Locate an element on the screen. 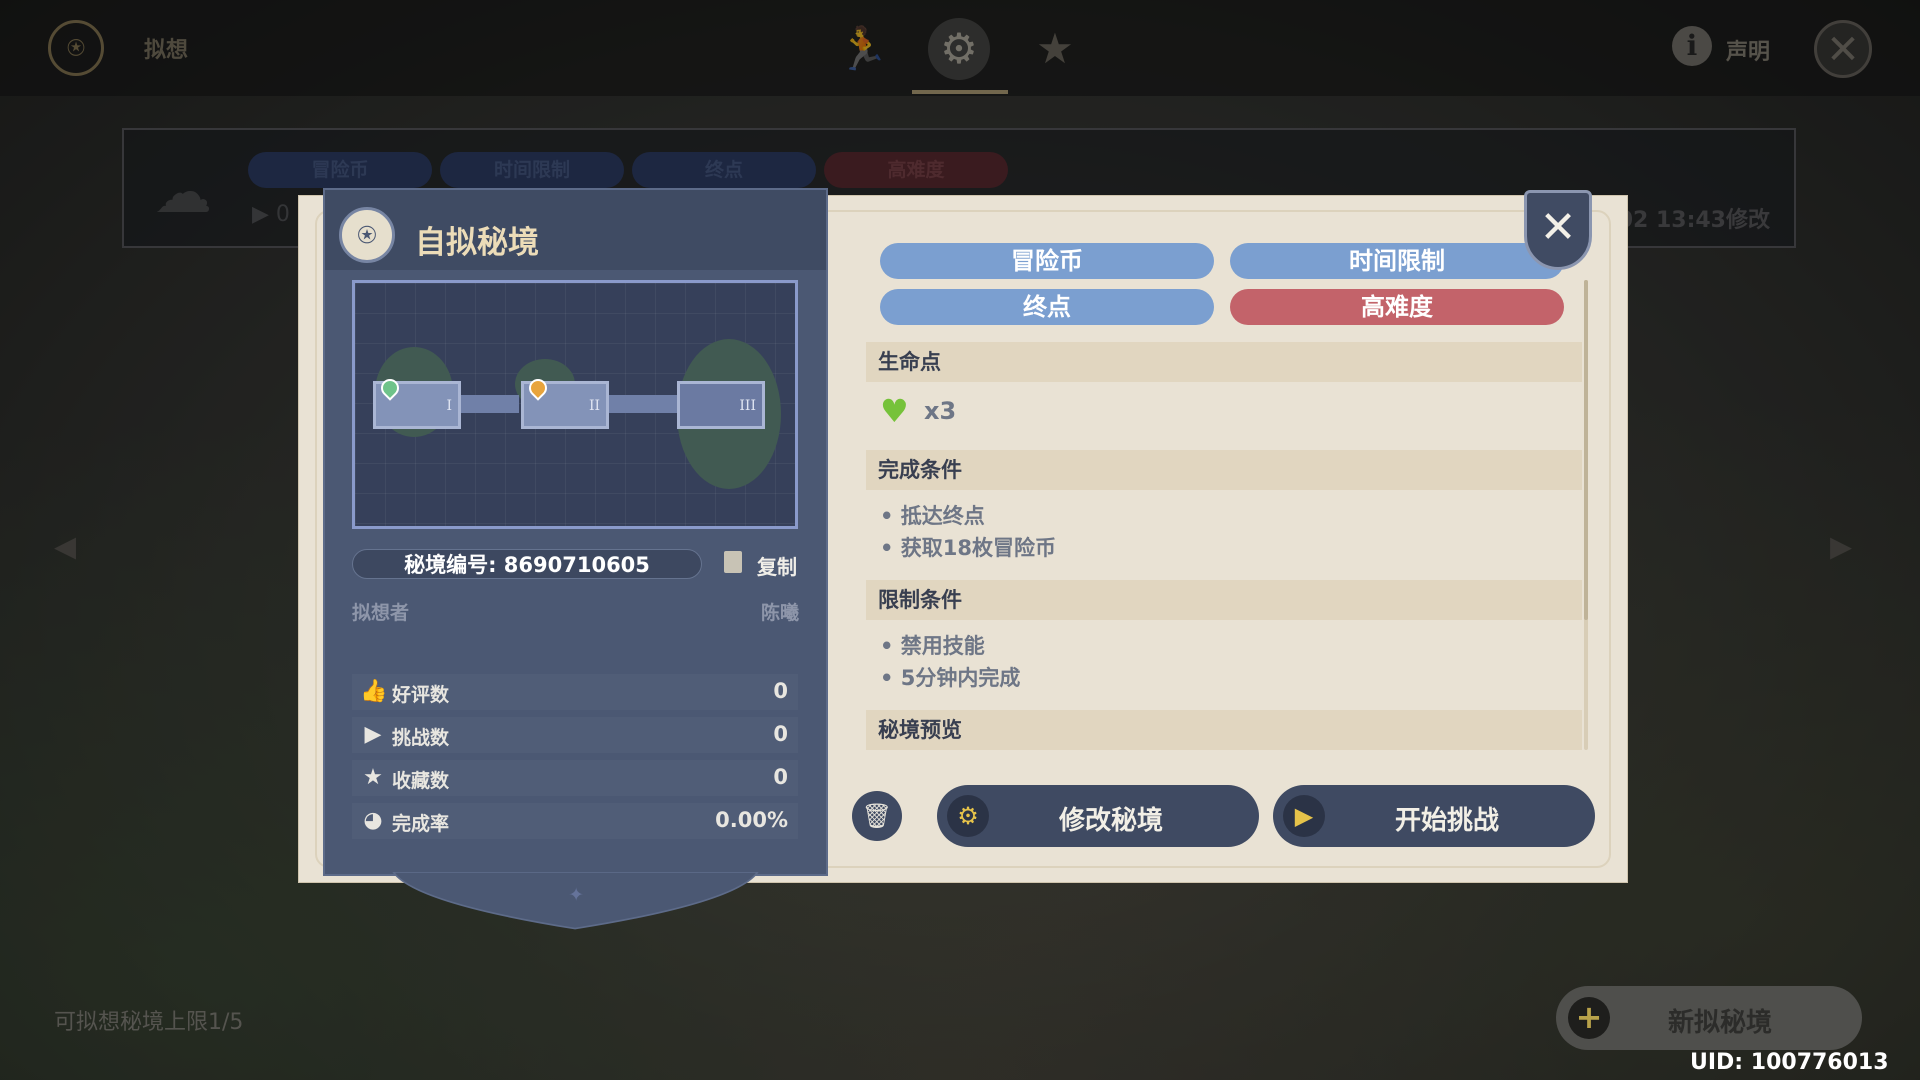 This screenshot has height=1080, width=1920. stat-label: 完成率 is located at coordinates (421, 824).